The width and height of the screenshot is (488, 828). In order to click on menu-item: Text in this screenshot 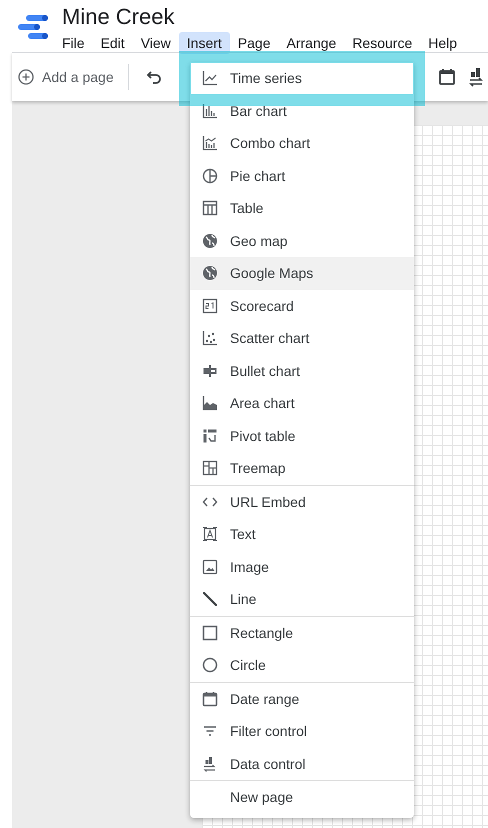, I will do `click(302, 534)`.